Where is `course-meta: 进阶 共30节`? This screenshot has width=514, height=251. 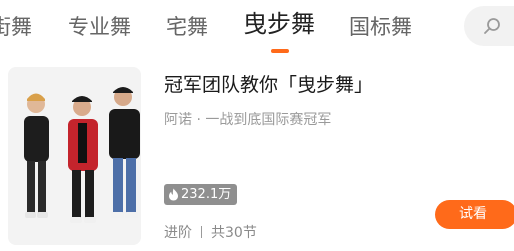
course-meta: 进阶 共30节 is located at coordinates (210, 233).